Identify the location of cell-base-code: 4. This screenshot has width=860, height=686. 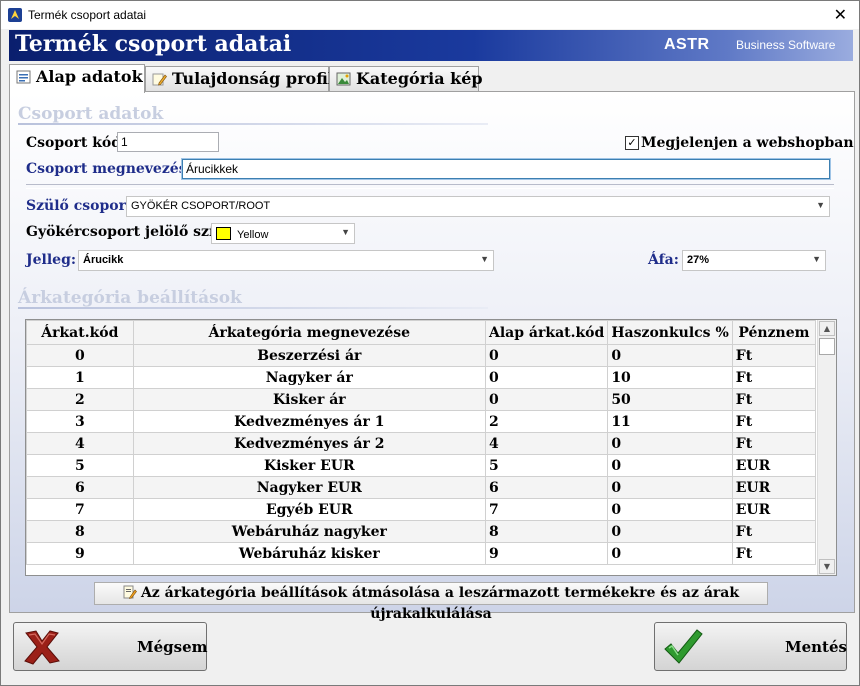
(546, 443).